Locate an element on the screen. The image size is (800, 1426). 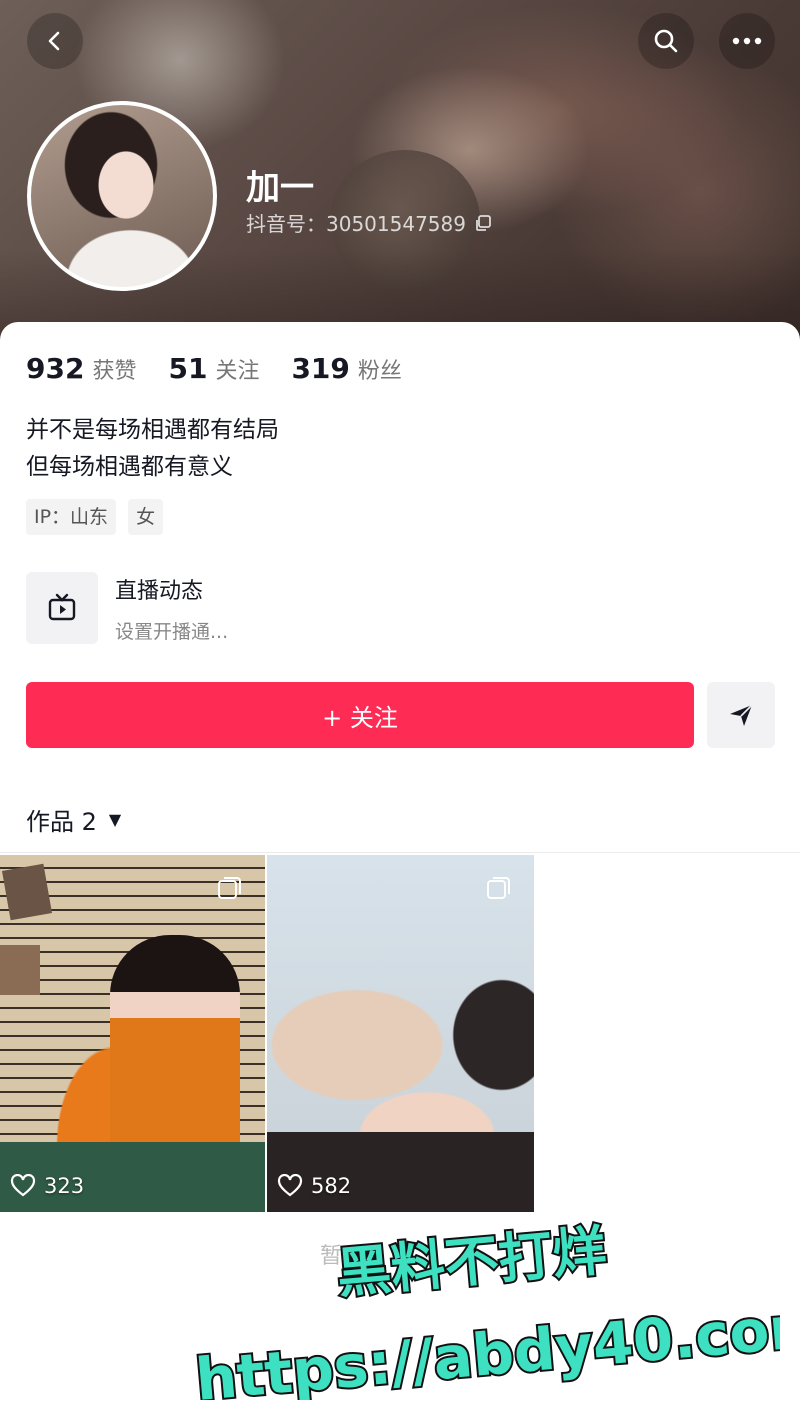
follow-button: + 关注 is located at coordinates (360, 715).